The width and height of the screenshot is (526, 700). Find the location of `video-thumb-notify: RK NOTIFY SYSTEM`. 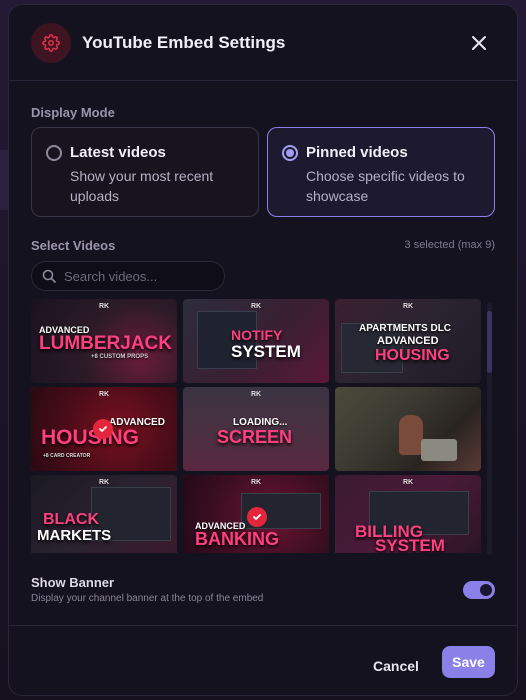

video-thumb-notify: RK NOTIFY SYSTEM is located at coordinates (256, 341).